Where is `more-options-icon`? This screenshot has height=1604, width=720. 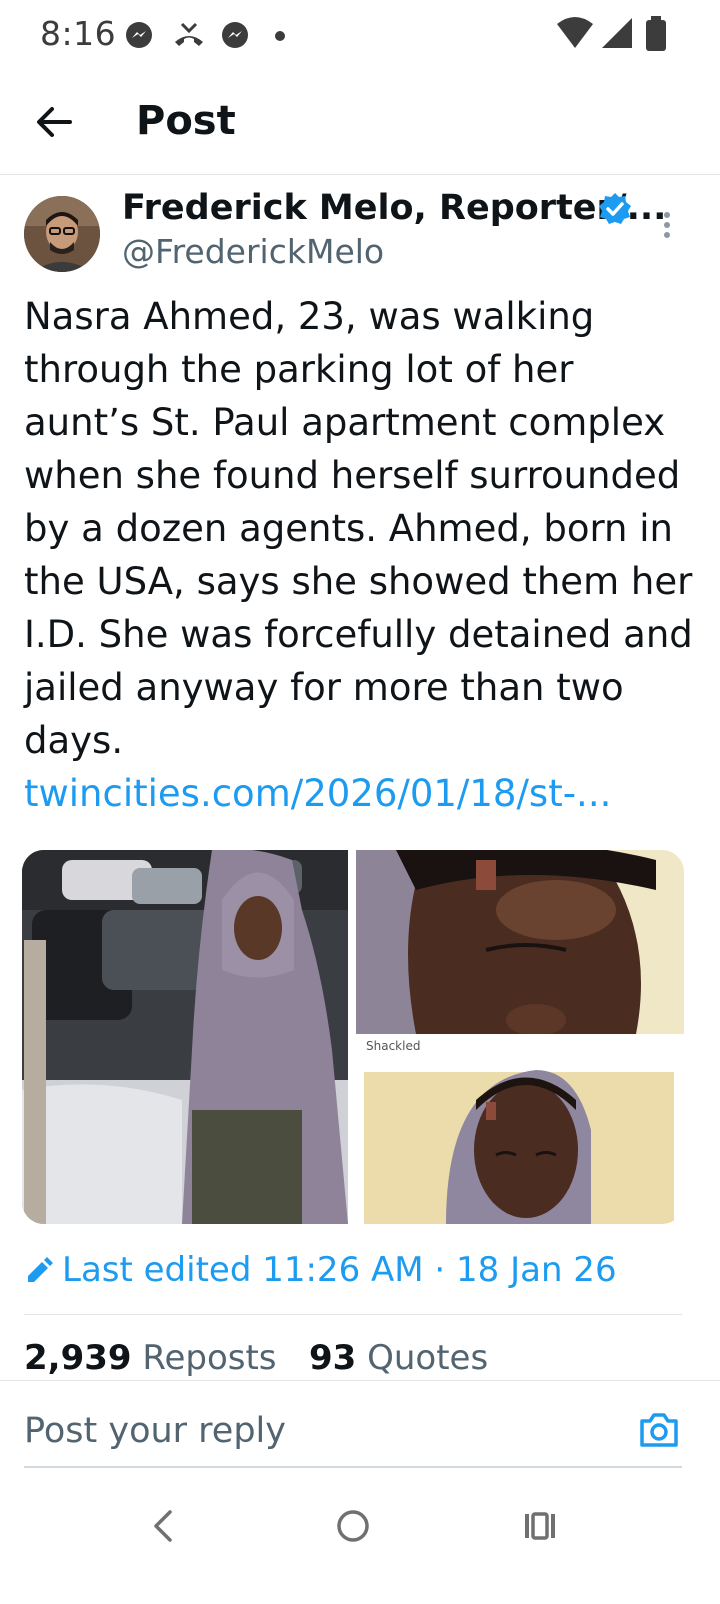
more-options-icon is located at coordinates (667, 225).